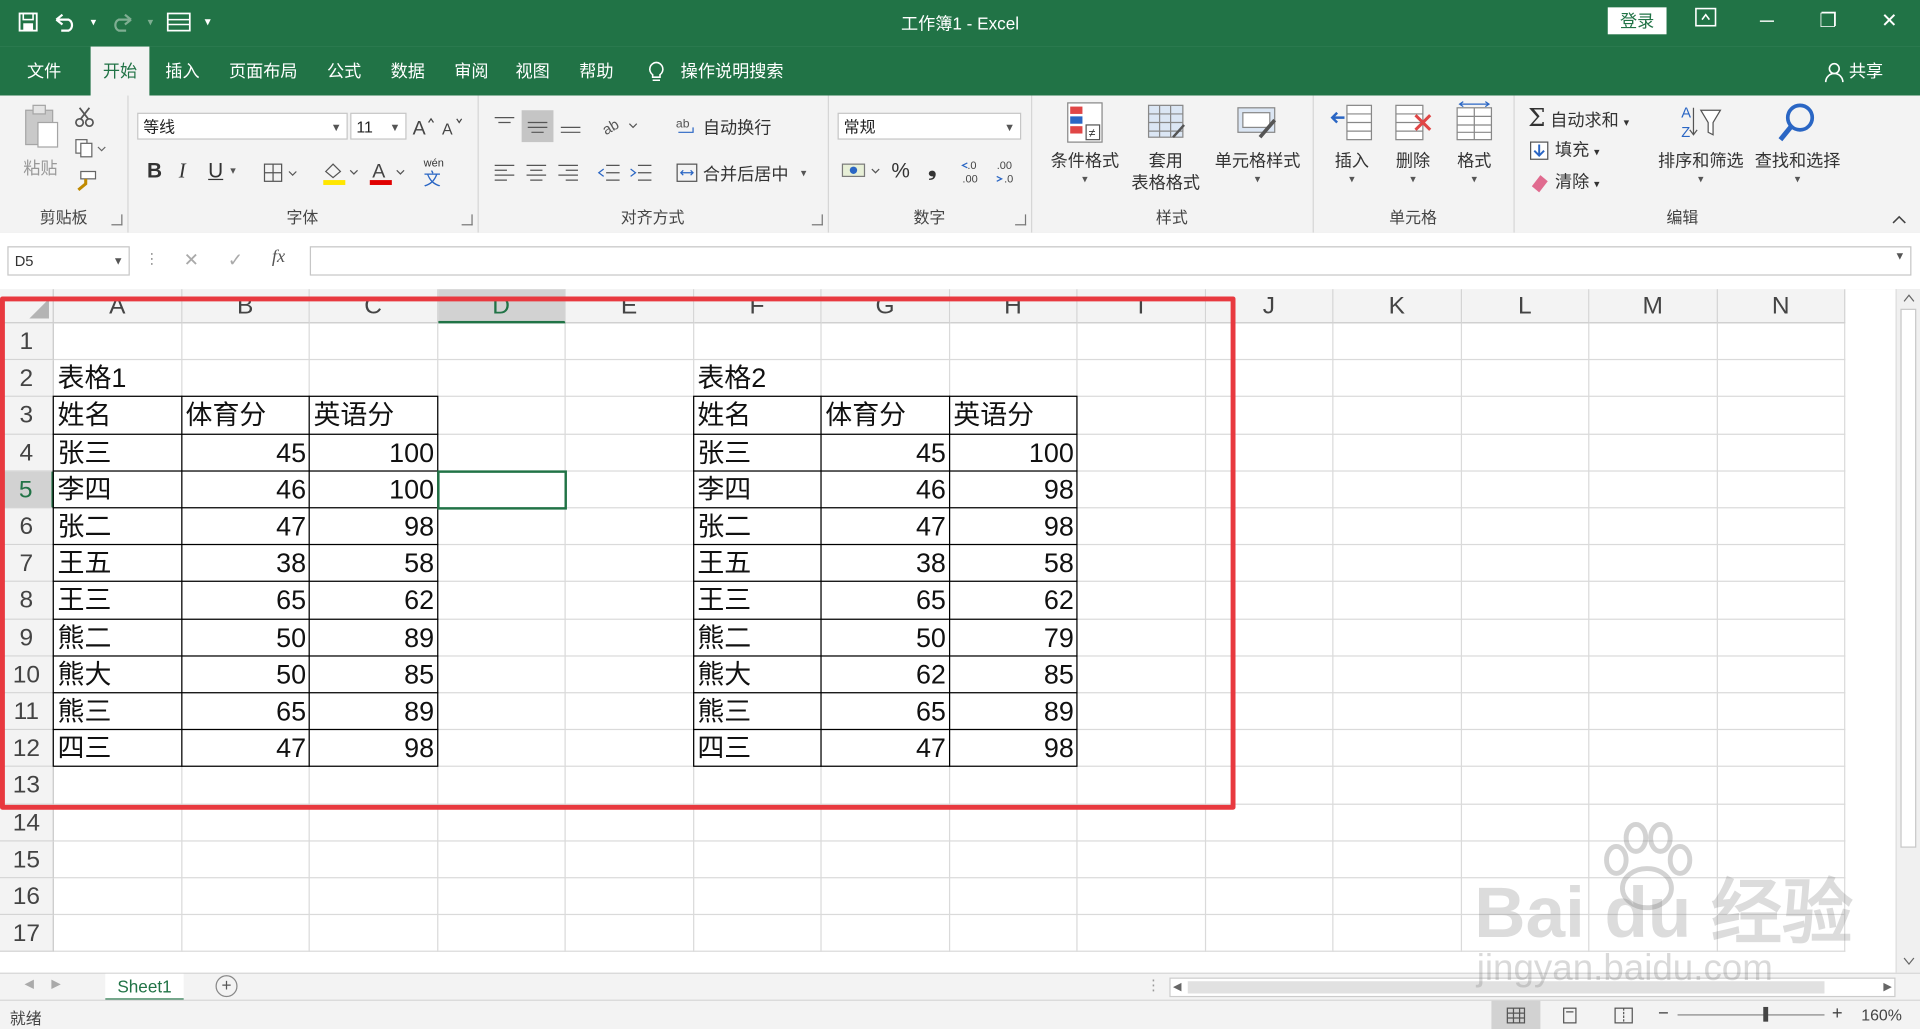  What do you see at coordinates (1909, 962) in the screenshot?
I see `scroll-down-icon` at bounding box center [1909, 962].